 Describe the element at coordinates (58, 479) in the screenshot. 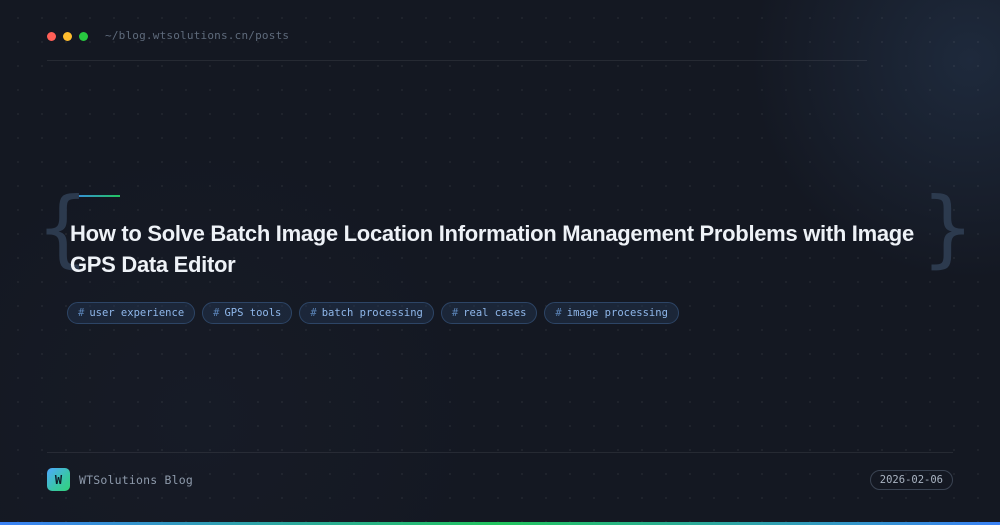

I see `brand-logo-icon: W` at that location.